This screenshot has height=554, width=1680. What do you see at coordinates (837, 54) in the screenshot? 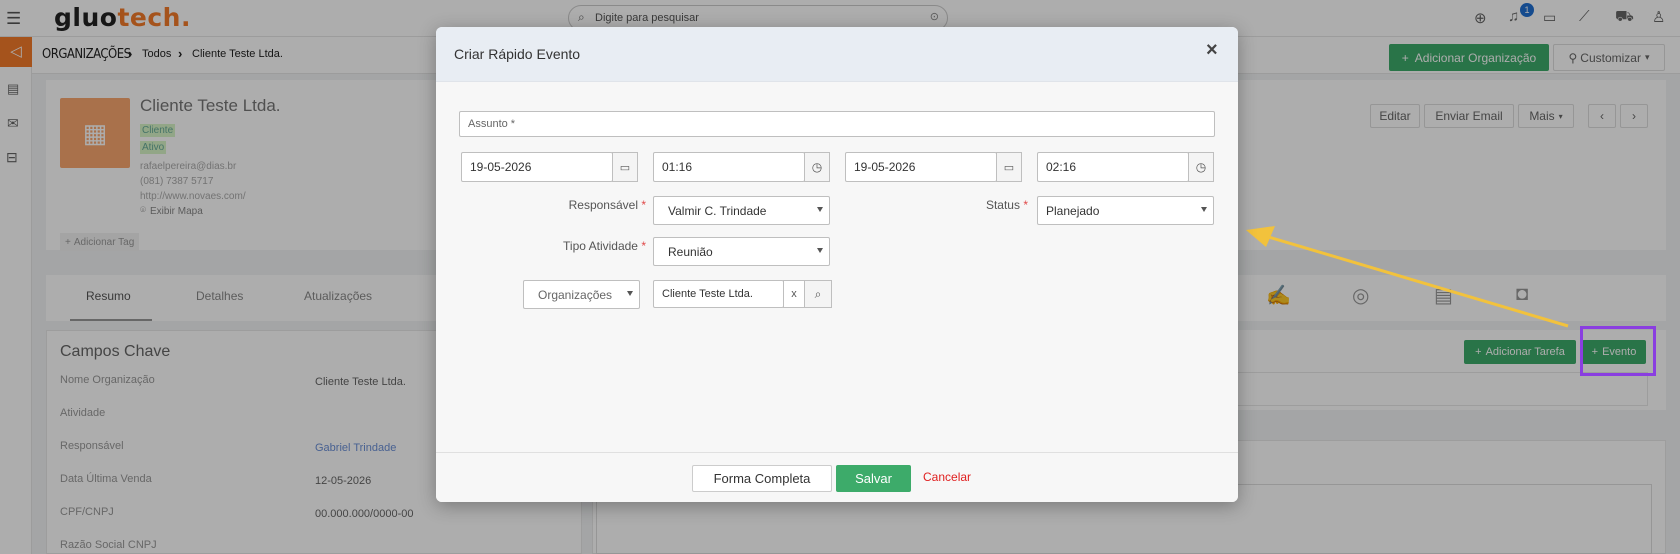
I see `dialog-header: Criar Rápido Evento ×` at bounding box center [837, 54].